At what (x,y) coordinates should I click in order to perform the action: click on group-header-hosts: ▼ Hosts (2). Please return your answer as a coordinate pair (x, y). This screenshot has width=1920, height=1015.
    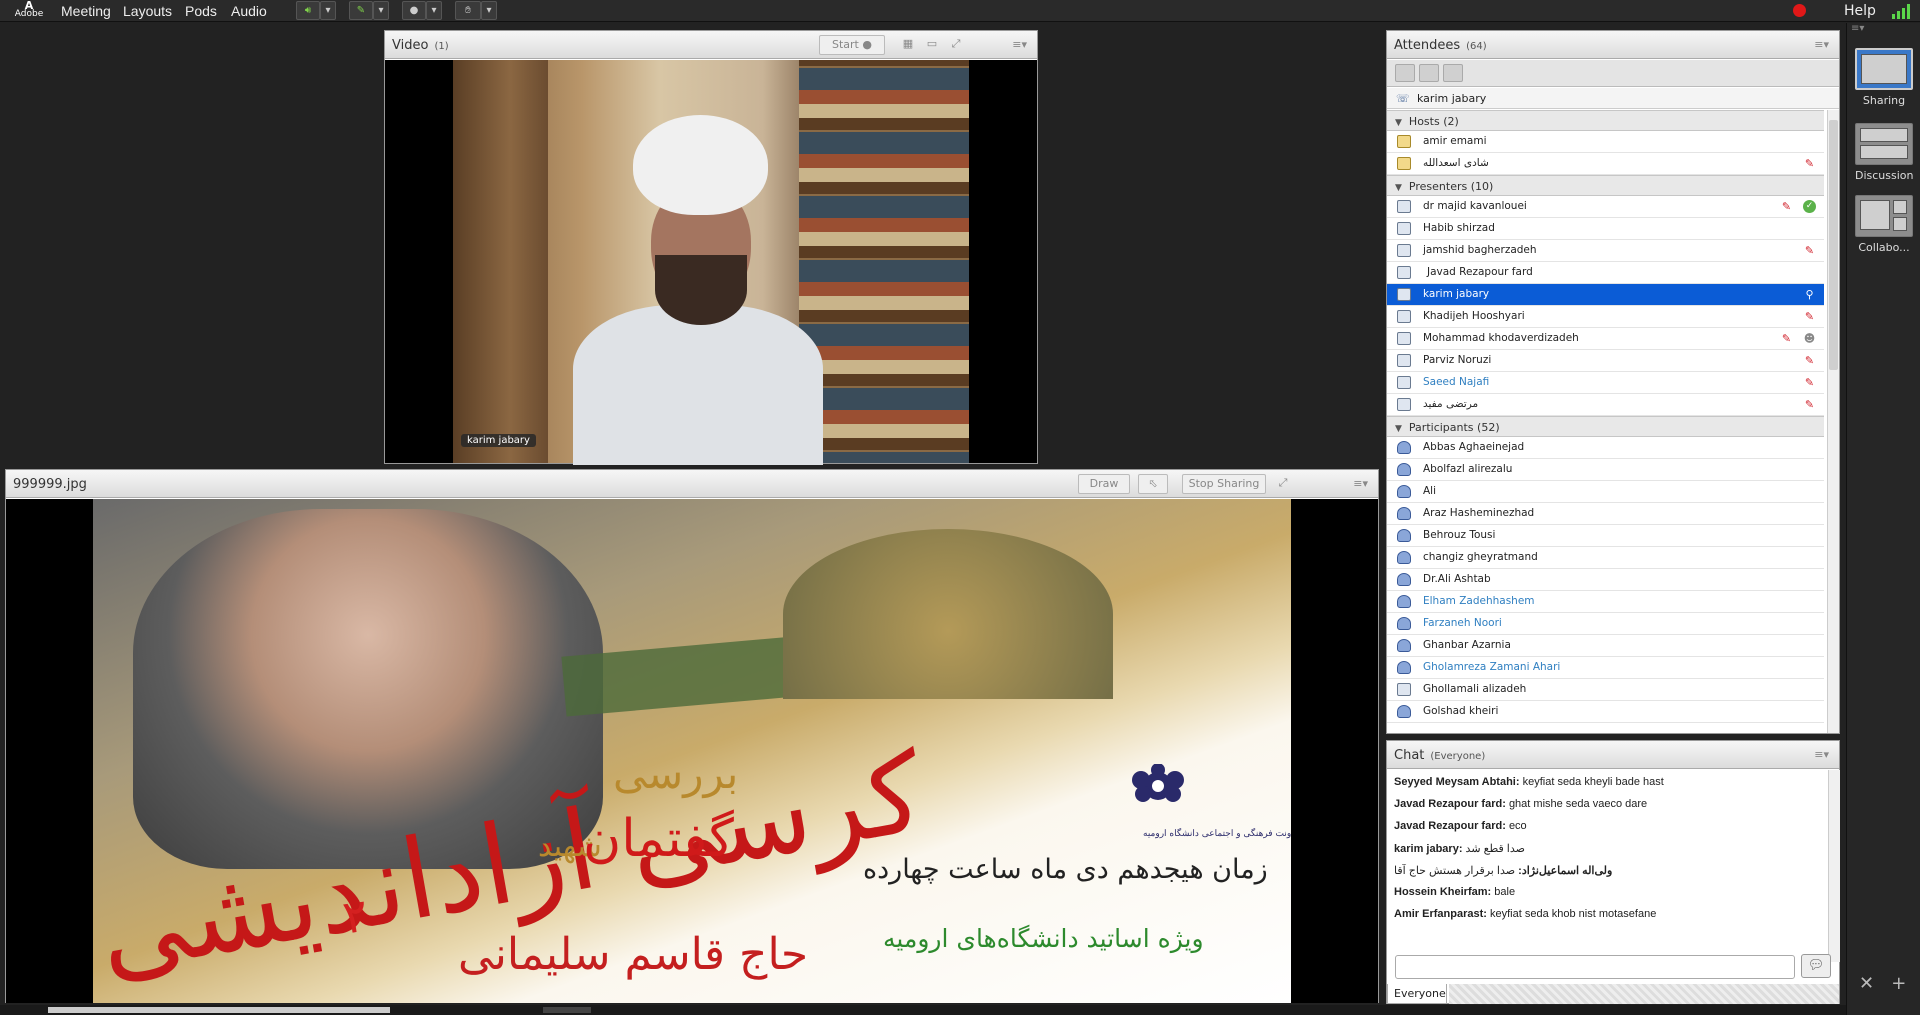
    Looking at the image, I should click on (1605, 120).